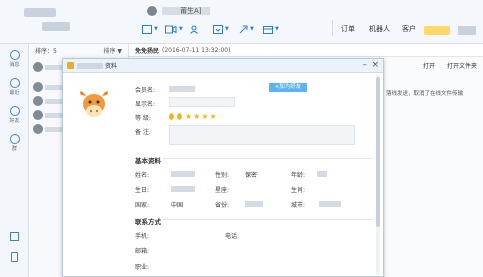  What do you see at coordinates (262, 135) in the screenshot?
I see `note-field` at bounding box center [262, 135].